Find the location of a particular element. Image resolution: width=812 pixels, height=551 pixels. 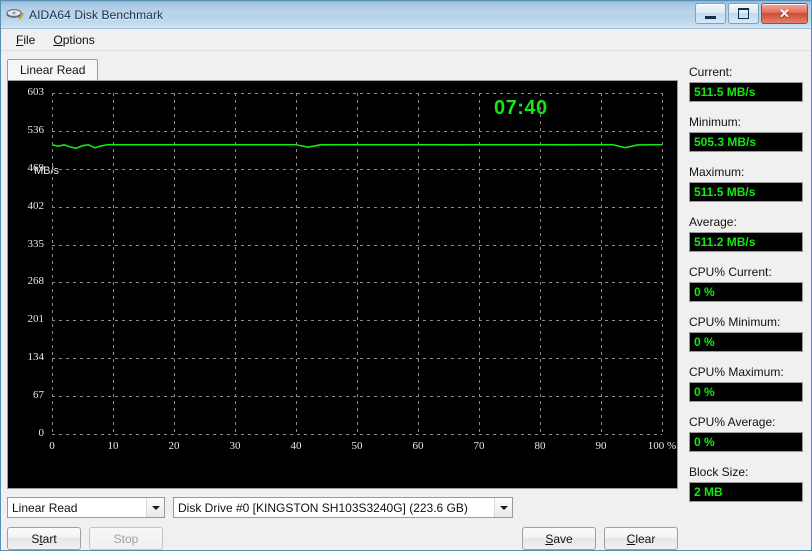

x-axis-tick-label: 20 is located at coordinates (174, 446).